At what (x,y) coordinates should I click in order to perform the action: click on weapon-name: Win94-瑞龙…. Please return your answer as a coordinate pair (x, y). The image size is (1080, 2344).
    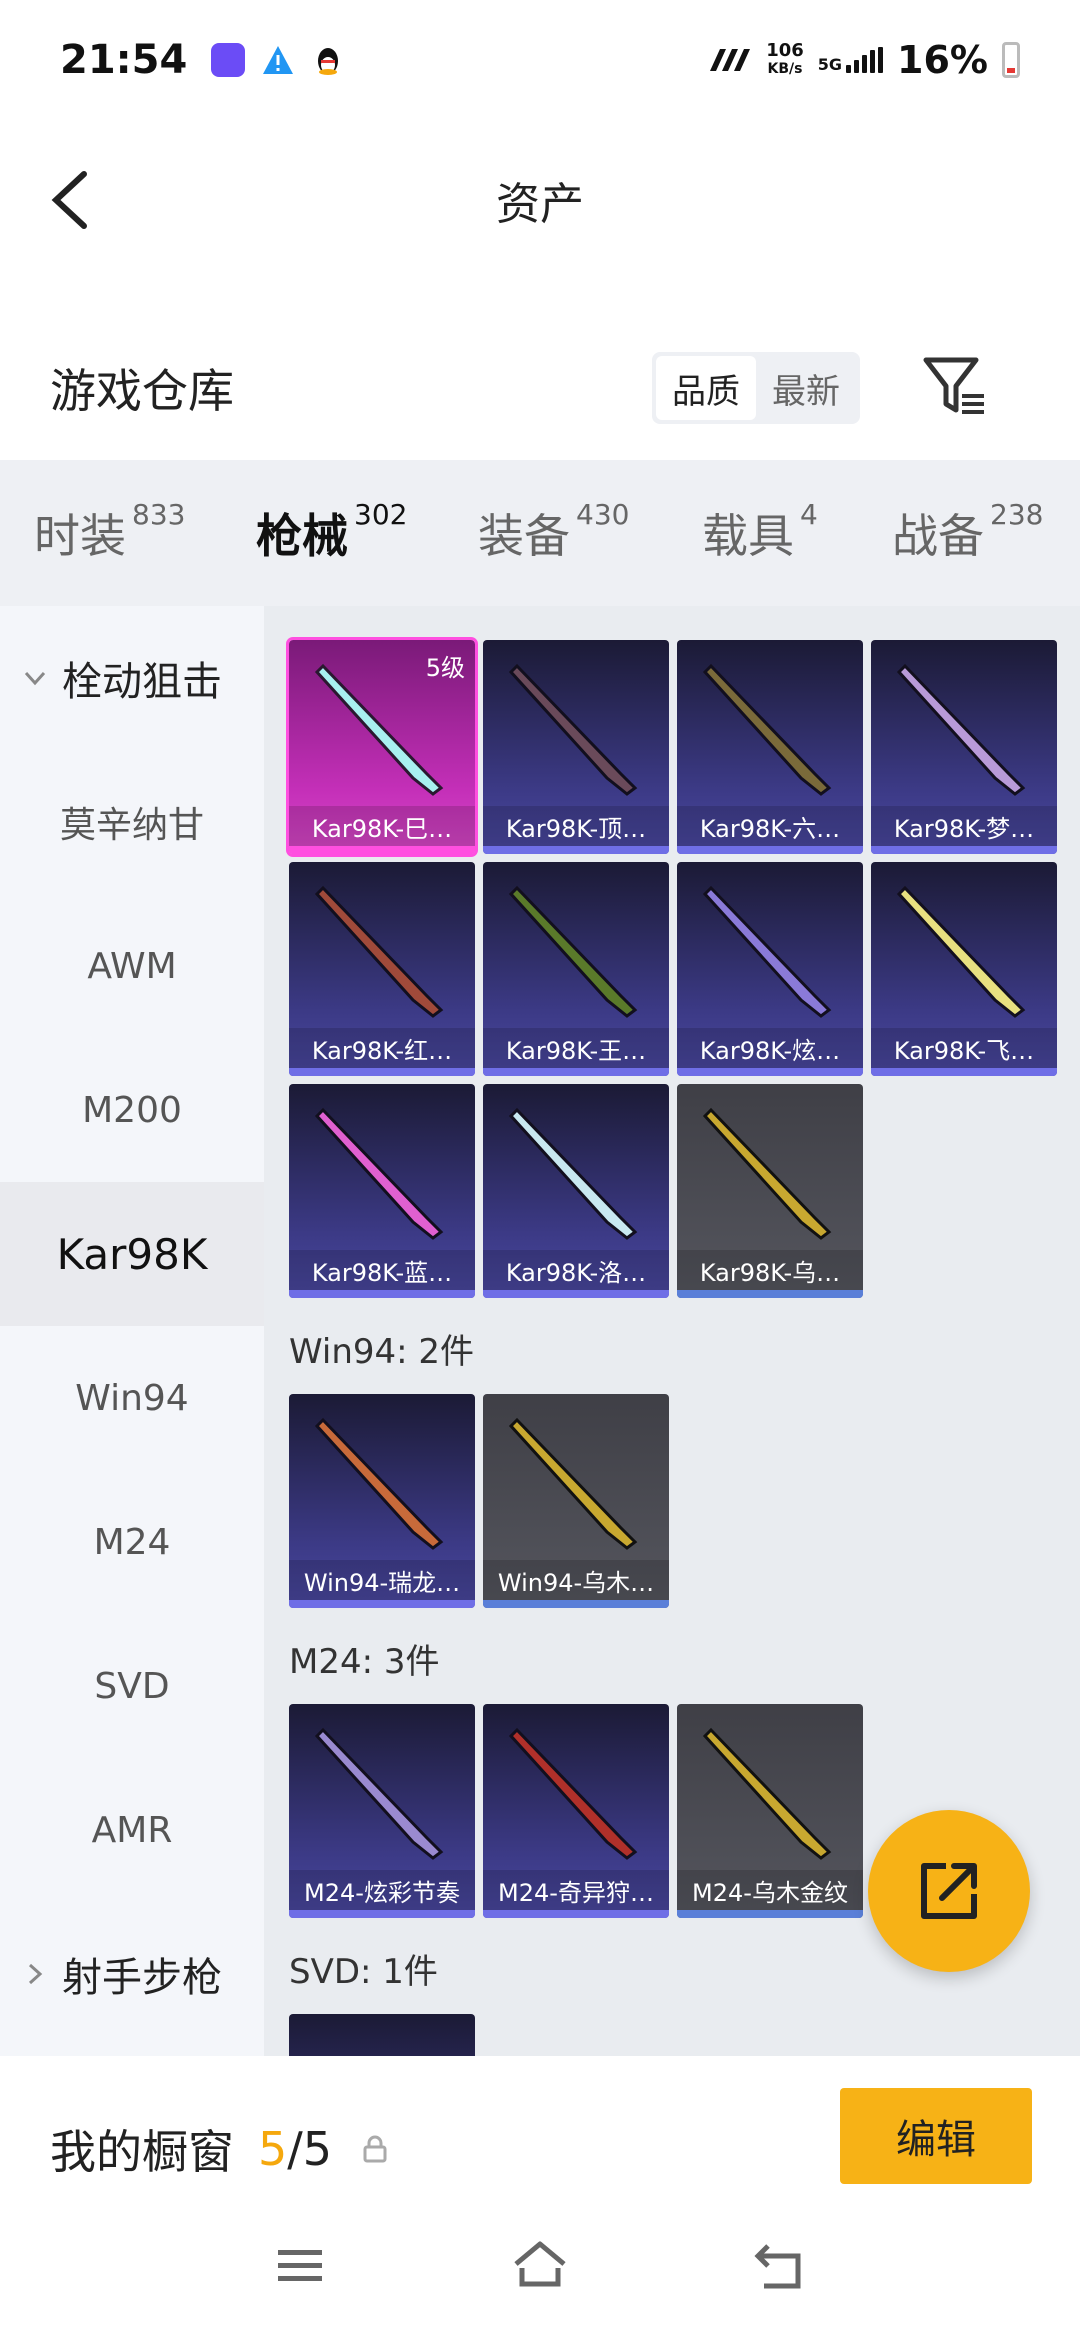
    Looking at the image, I should click on (382, 1580).